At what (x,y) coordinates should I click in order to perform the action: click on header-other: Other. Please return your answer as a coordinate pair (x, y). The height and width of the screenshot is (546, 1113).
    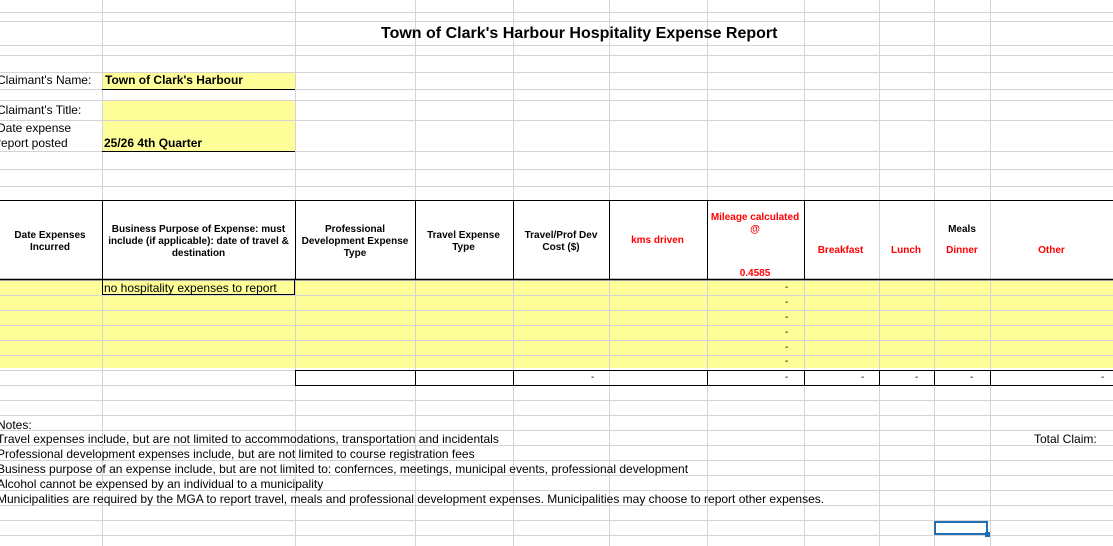
    Looking at the image, I should click on (1051, 250).